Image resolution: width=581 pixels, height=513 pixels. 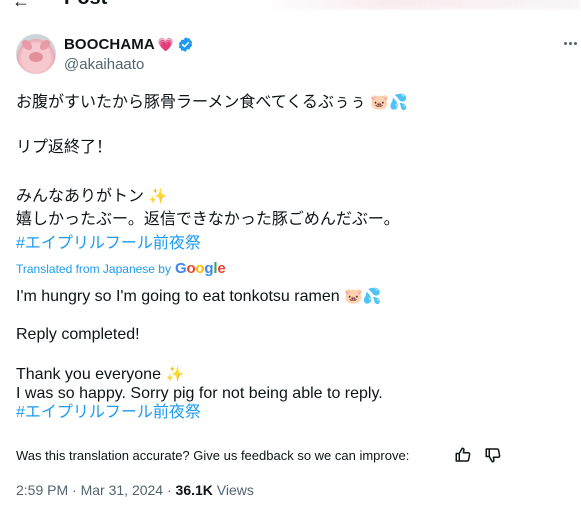 What do you see at coordinates (463, 455) in the screenshot?
I see `thumbs-up-icon` at bounding box center [463, 455].